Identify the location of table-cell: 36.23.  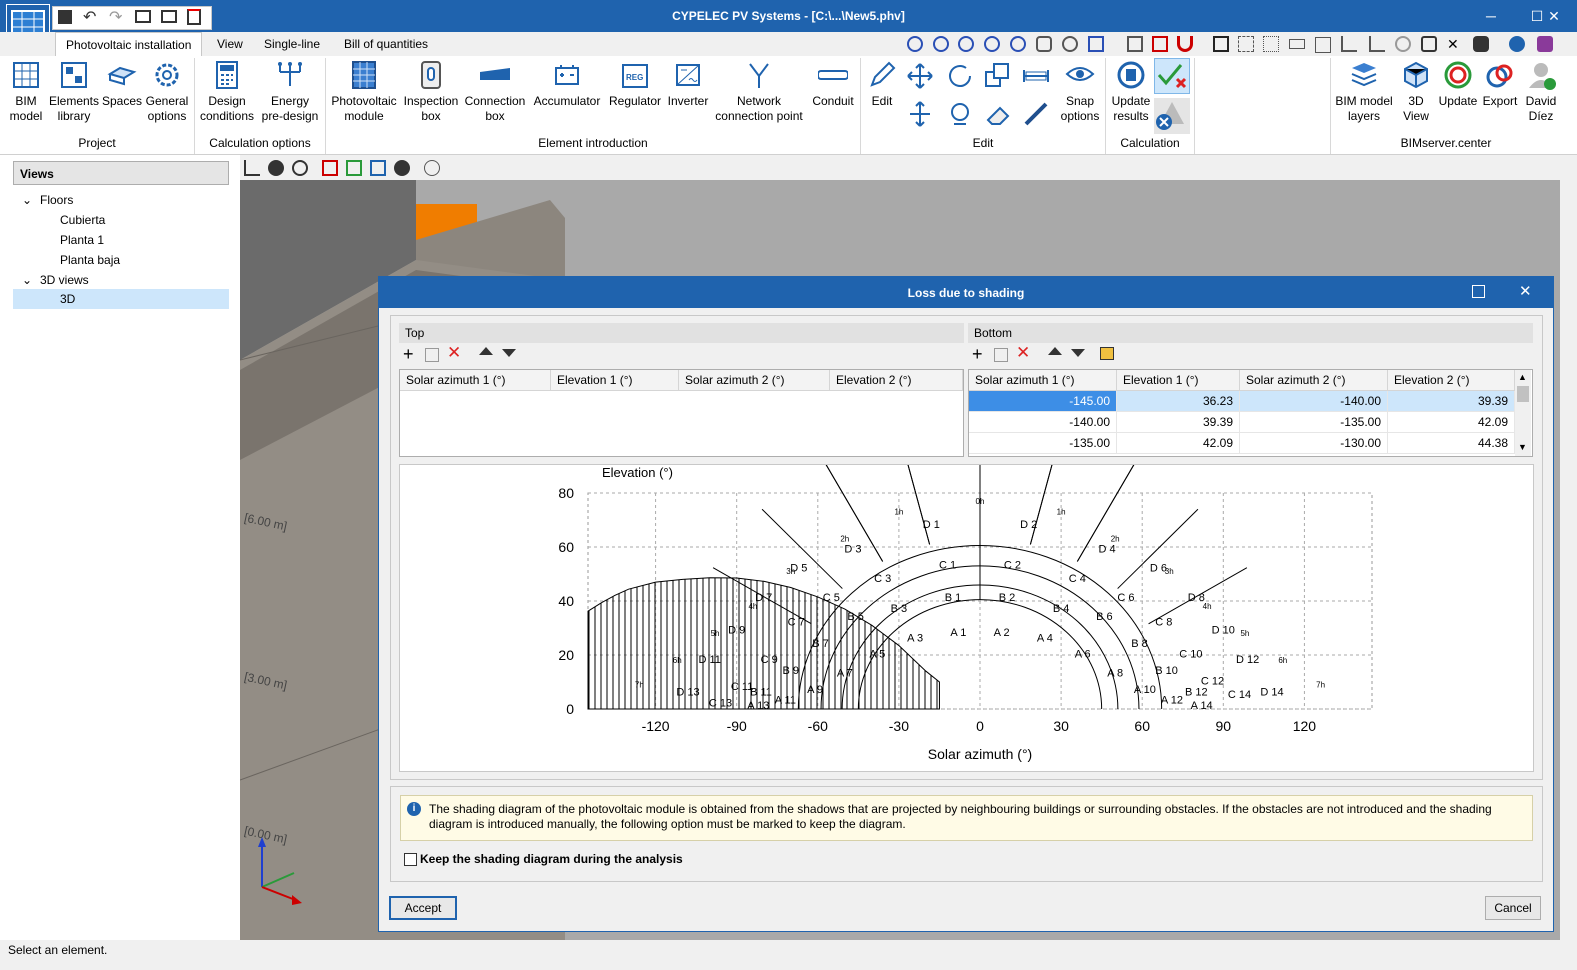
(1178, 401).